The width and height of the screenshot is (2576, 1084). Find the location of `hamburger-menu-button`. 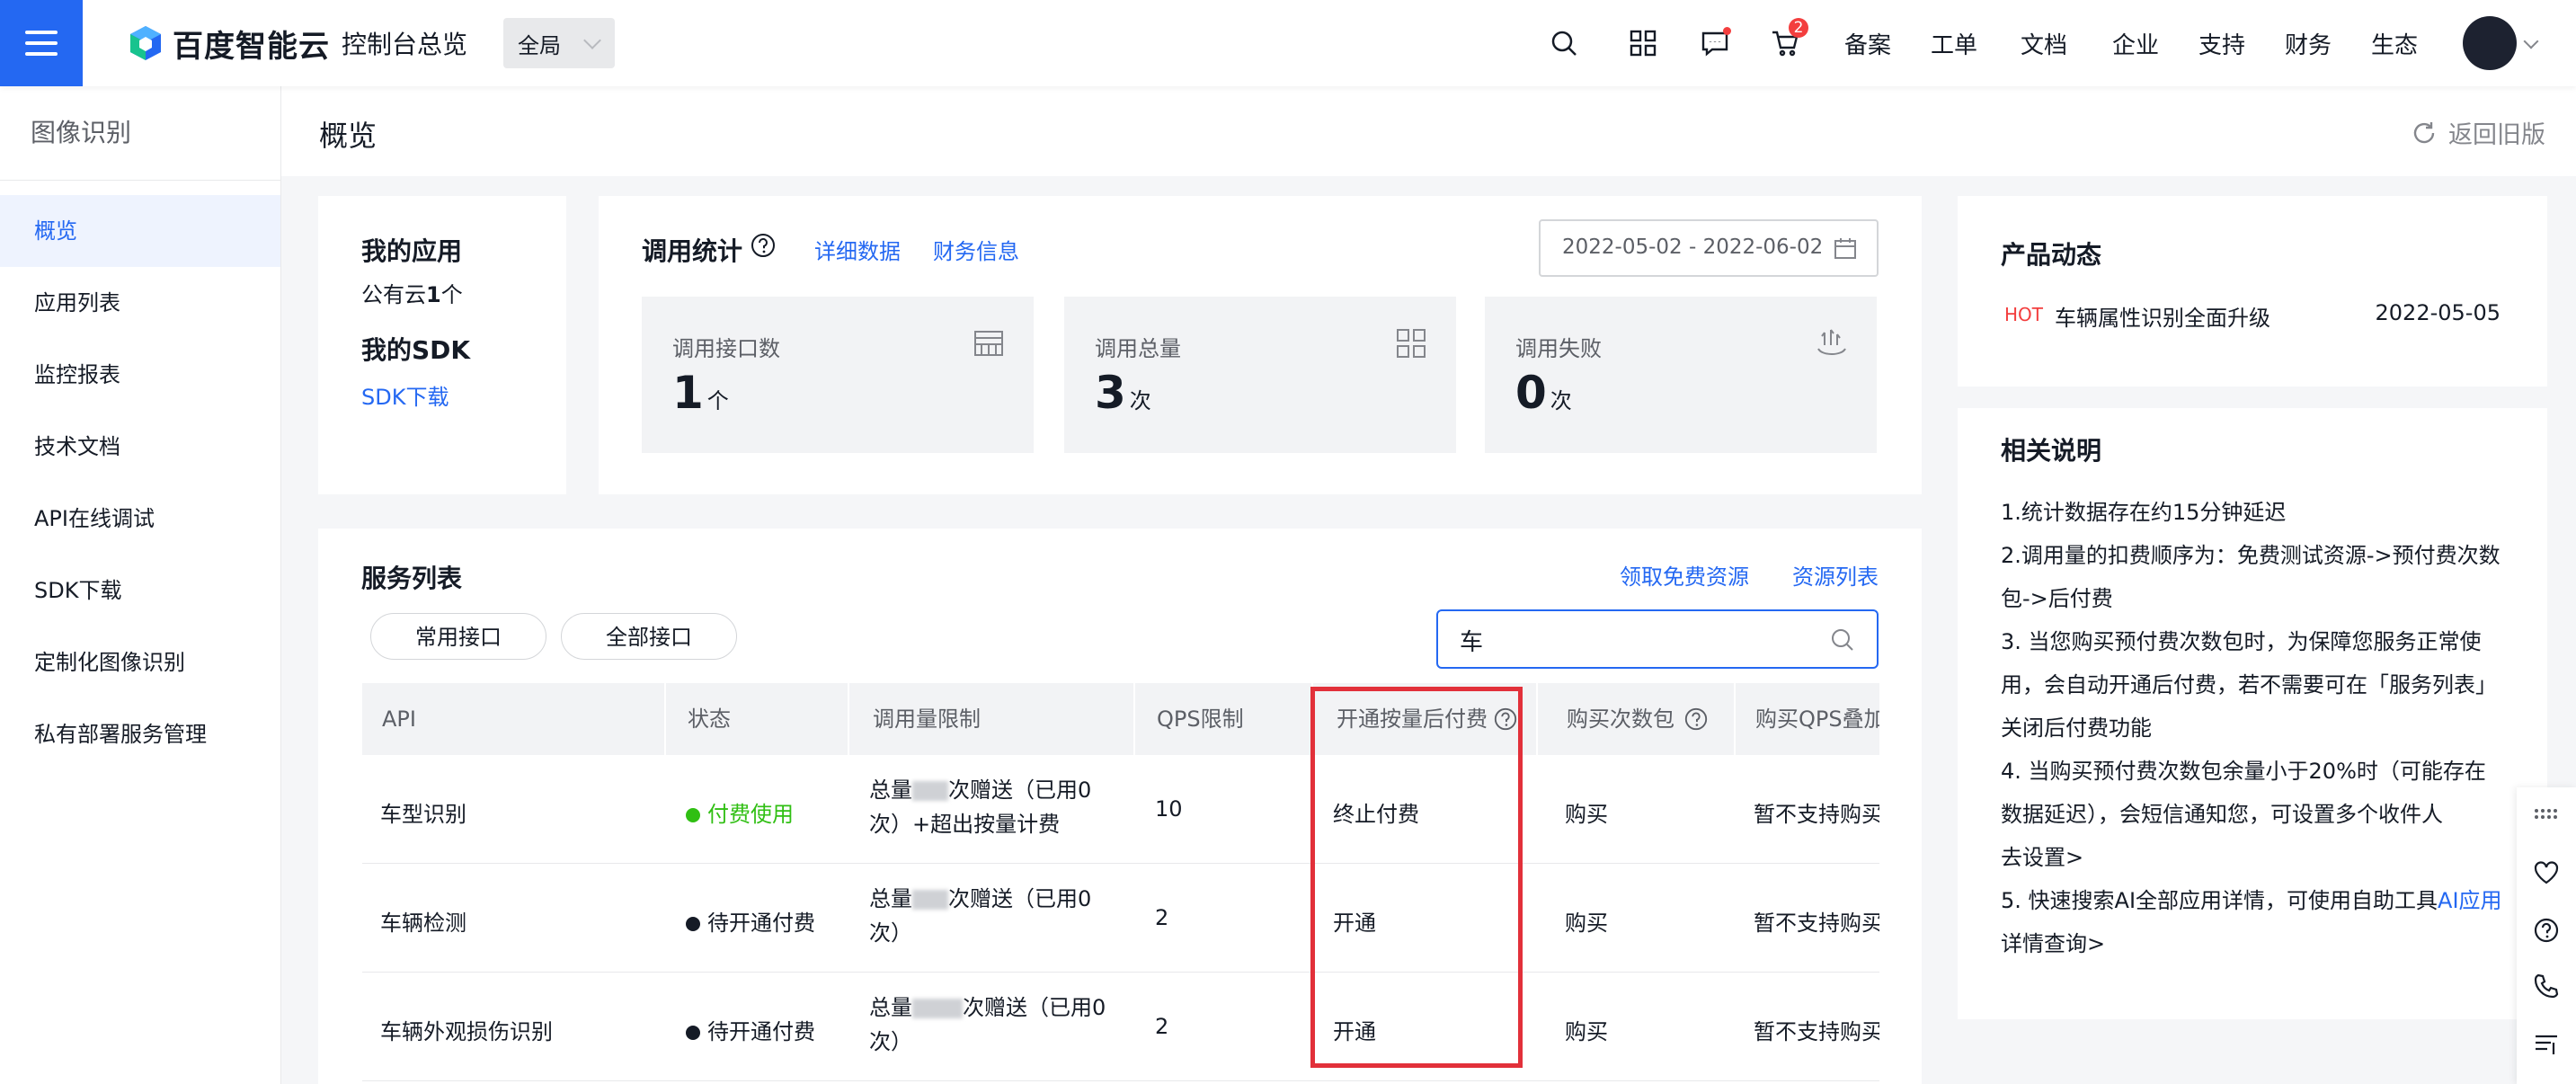

hamburger-menu-button is located at coordinates (41, 43).